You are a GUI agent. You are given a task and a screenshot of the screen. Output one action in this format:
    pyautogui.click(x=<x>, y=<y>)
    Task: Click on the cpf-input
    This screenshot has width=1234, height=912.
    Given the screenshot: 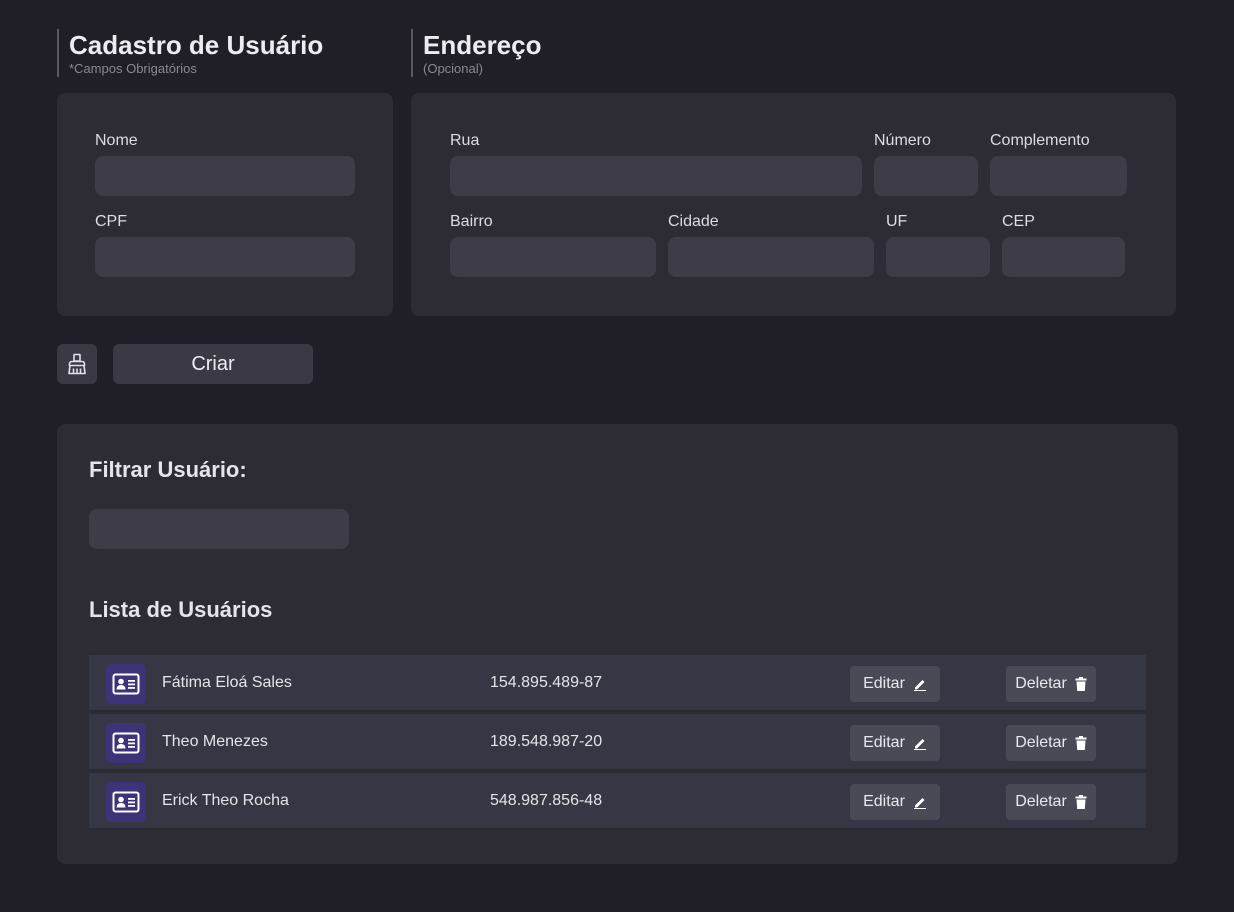 What is the action you would take?
    pyautogui.click(x=225, y=257)
    